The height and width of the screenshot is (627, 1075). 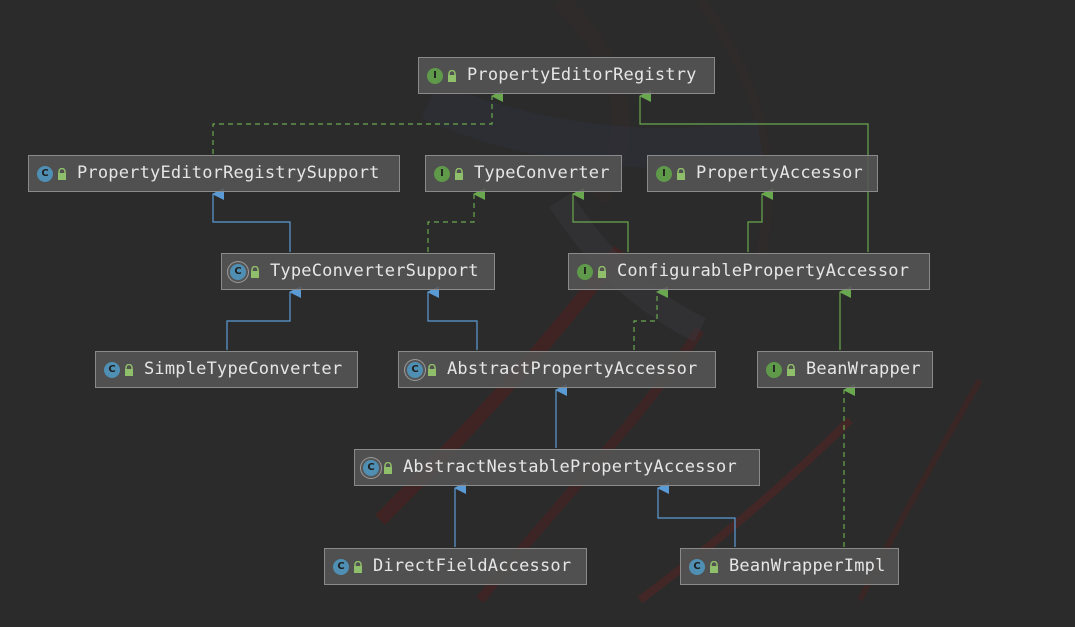 I want to click on node-label: TypeConverterSupport, so click(x=374, y=271).